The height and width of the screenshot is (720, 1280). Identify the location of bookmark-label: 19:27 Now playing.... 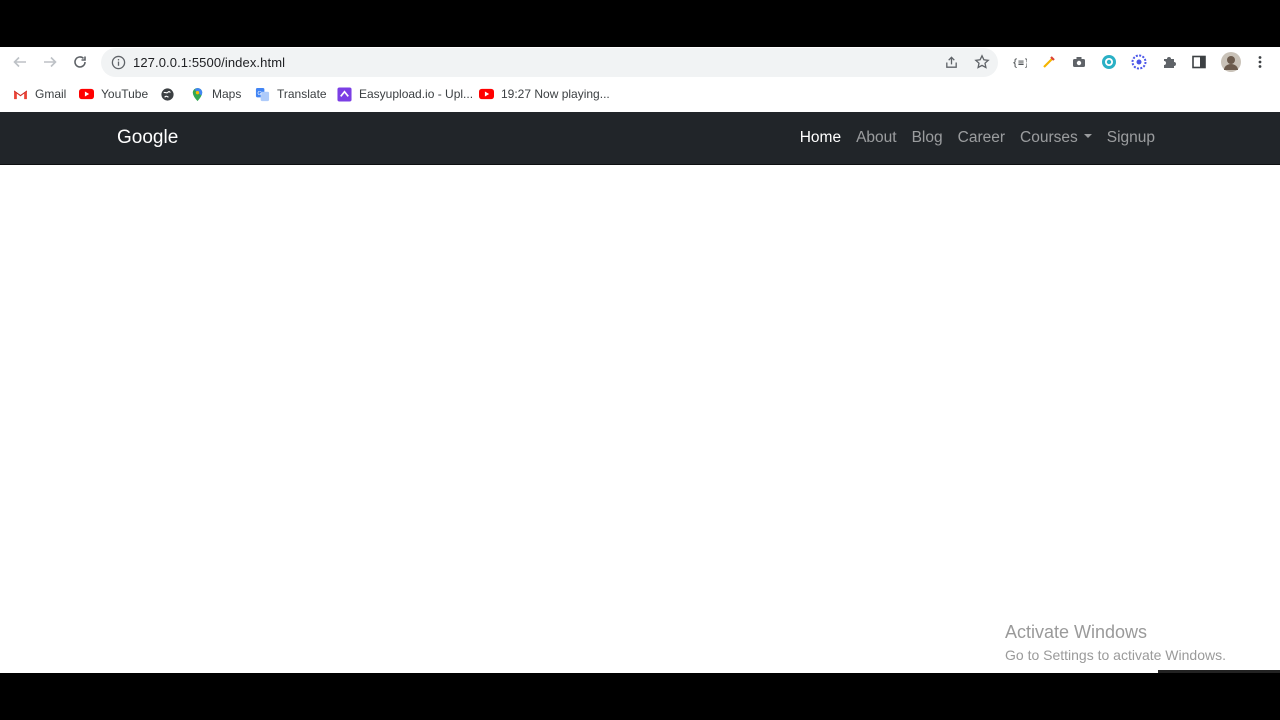
(555, 94).